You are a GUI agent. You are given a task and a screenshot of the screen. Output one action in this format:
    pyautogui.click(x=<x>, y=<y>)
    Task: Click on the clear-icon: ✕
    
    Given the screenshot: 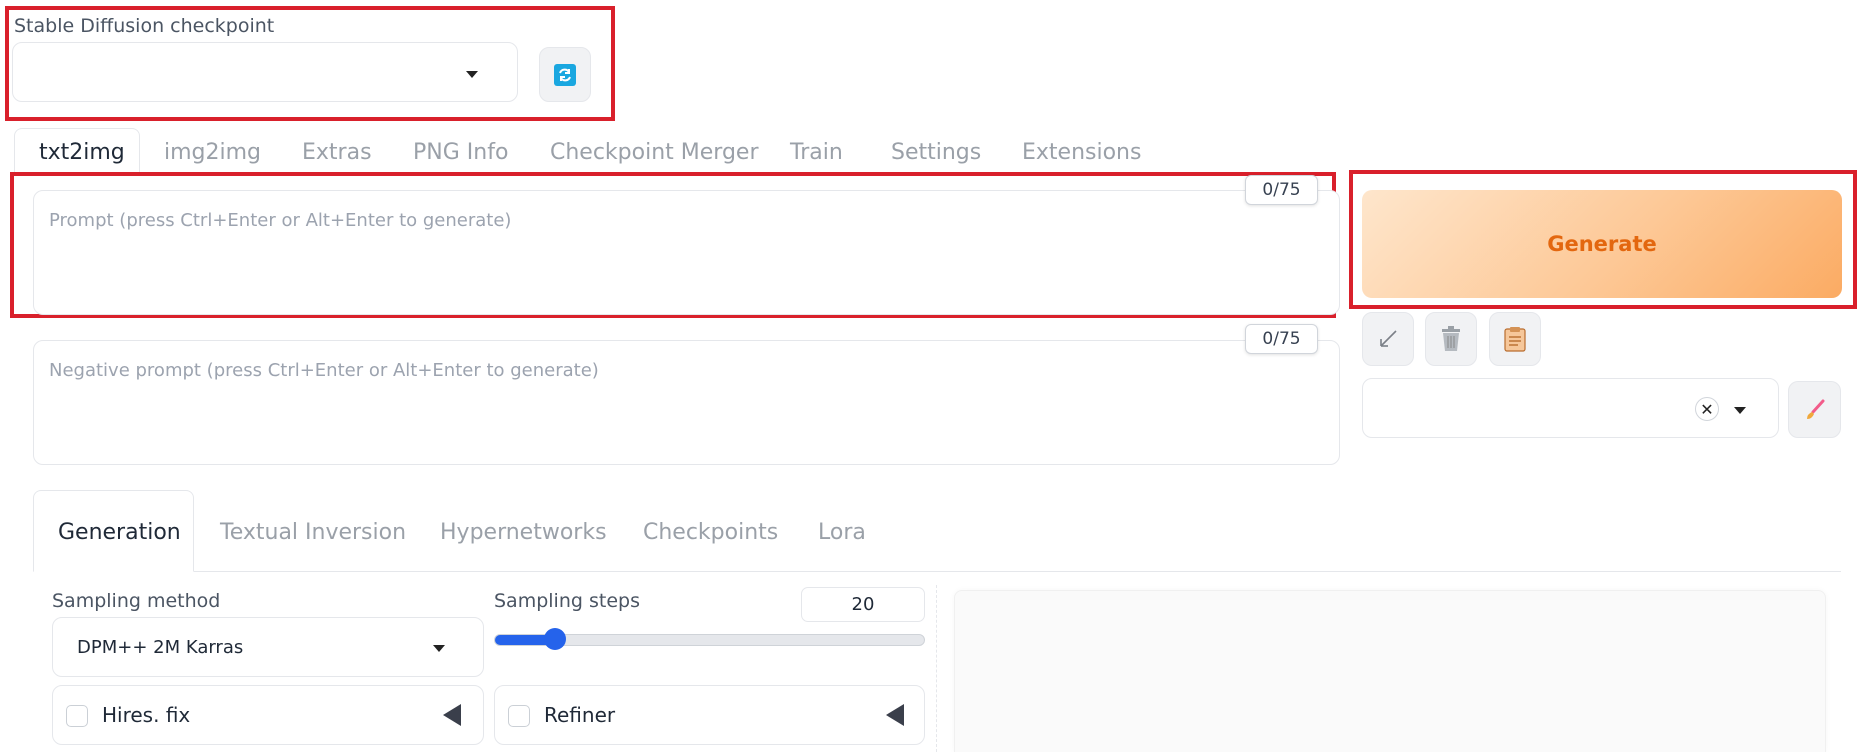 What is the action you would take?
    pyautogui.click(x=1707, y=409)
    